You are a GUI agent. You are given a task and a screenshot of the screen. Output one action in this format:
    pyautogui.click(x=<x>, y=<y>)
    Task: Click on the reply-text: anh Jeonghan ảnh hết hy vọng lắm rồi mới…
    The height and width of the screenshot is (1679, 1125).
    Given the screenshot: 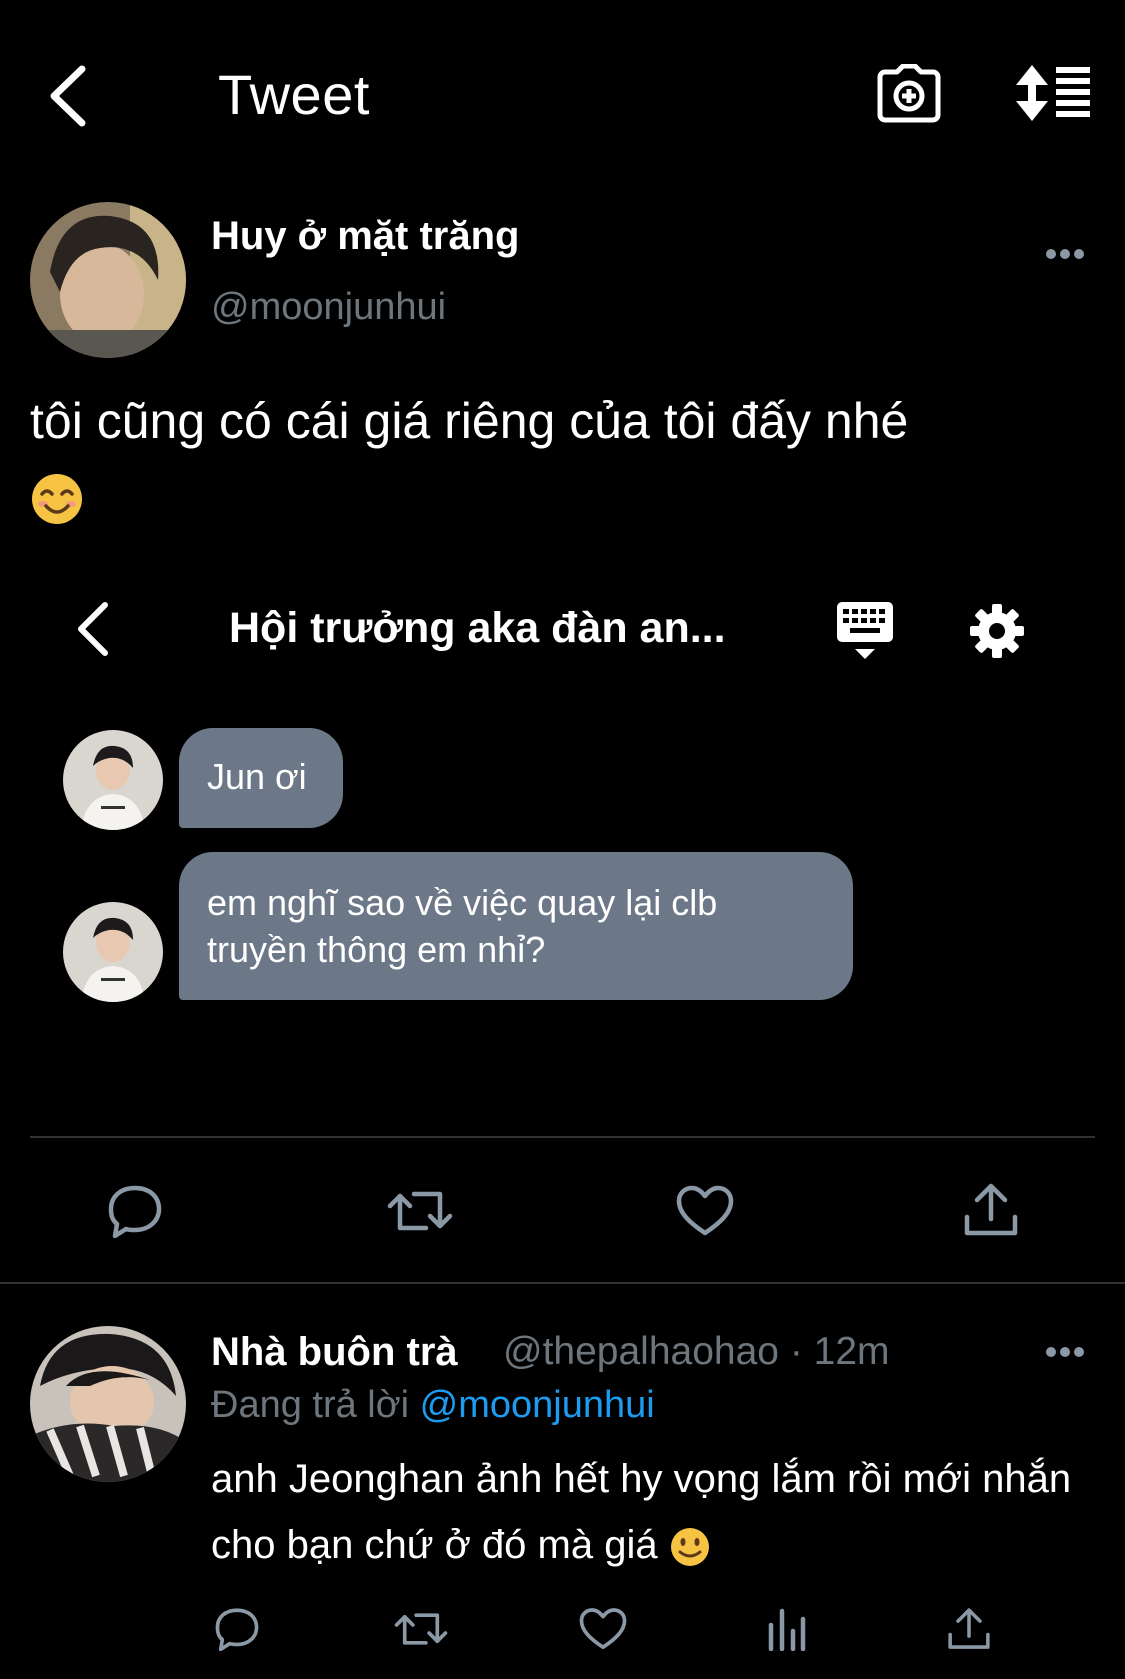 What is the action you would take?
    pyautogui.click(x=651, y=1512)
    